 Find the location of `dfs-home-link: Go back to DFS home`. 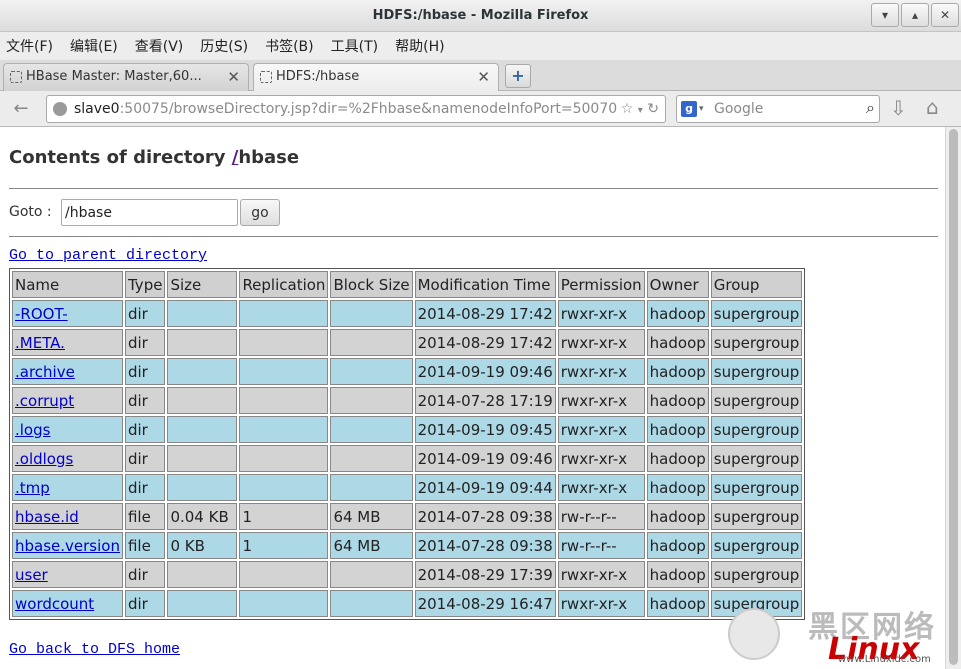

dfs-home-link: Go back to DFS home is located at coordinates (94, 649).